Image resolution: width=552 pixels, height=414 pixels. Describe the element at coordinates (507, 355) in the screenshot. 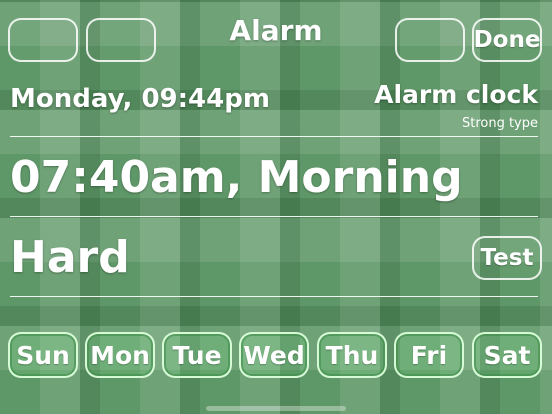

I see `day-button-sat: Sat` at that location.